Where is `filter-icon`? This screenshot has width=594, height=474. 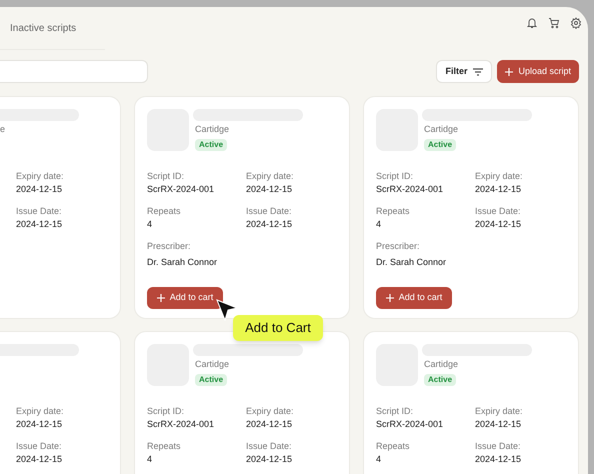 filter-icon is located at coordinates (478, 72).